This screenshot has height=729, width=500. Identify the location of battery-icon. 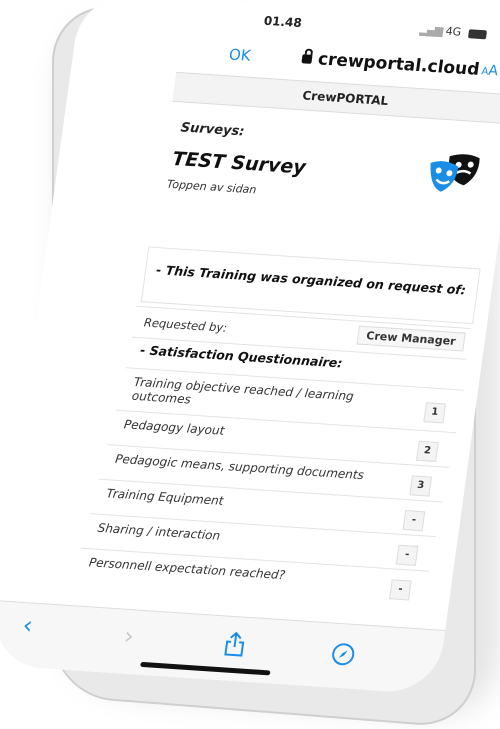
(477, 33).